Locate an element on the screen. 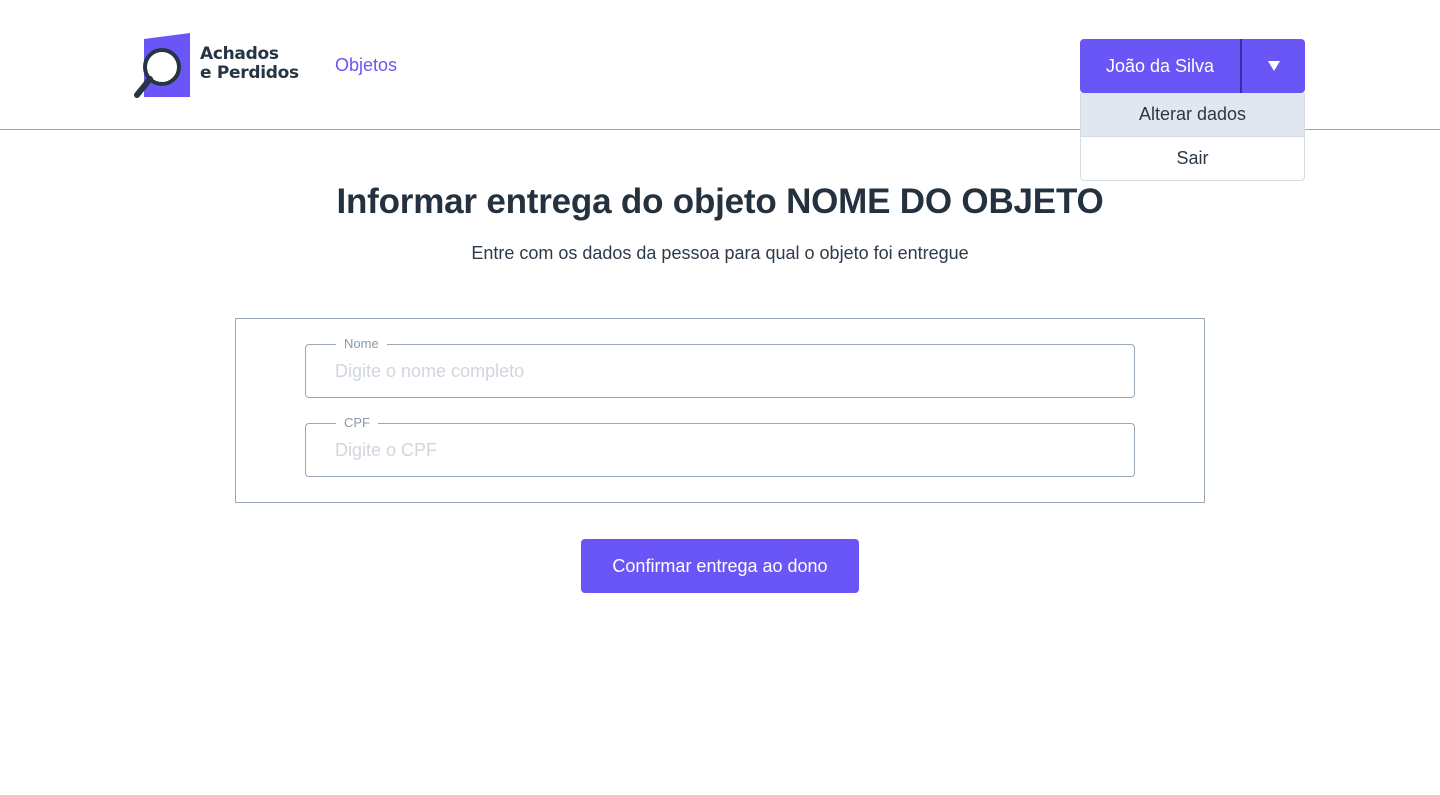 This screenshot has width=1440, height=795. cpf-label: CPF is located at coordinates (357, 423).